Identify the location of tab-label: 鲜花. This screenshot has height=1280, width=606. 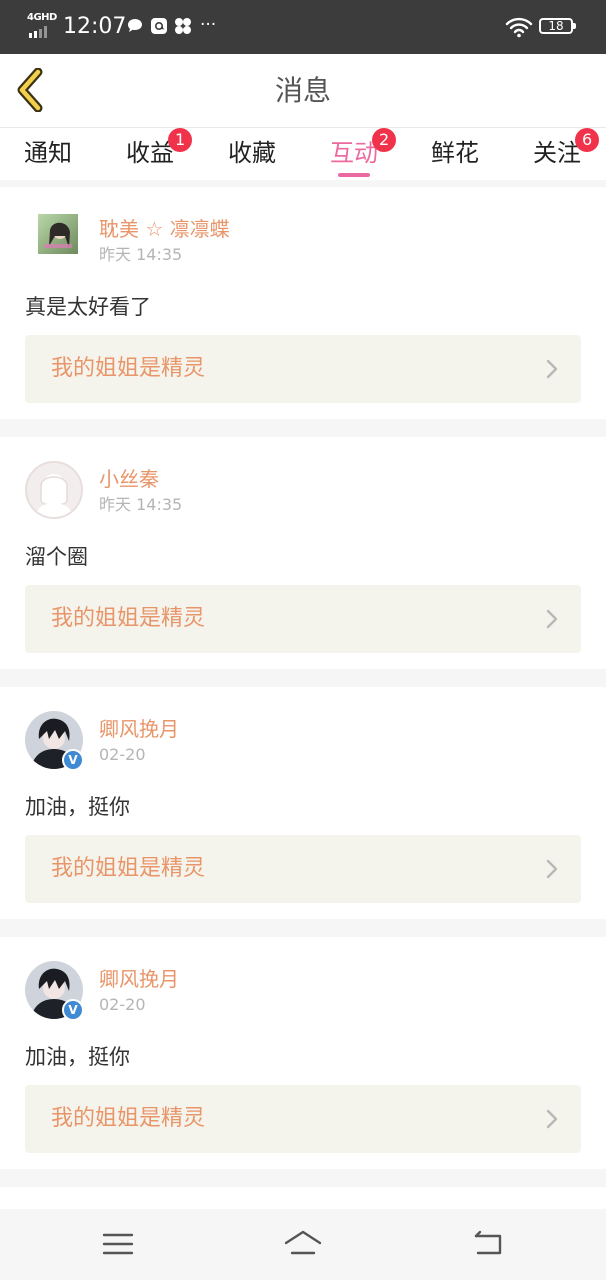
(455, 153).